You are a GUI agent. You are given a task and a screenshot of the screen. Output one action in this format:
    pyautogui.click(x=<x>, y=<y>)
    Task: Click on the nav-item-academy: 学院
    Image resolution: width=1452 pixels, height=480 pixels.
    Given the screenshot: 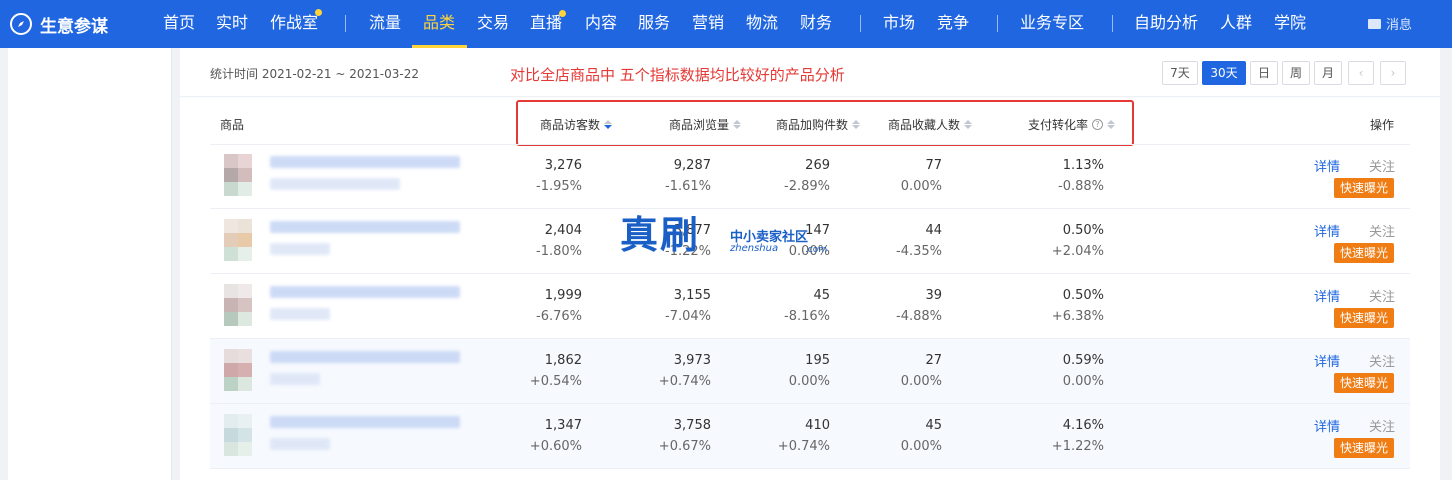 What is the action you would take?
    pyautogui.click(x=1290, y=23)
    